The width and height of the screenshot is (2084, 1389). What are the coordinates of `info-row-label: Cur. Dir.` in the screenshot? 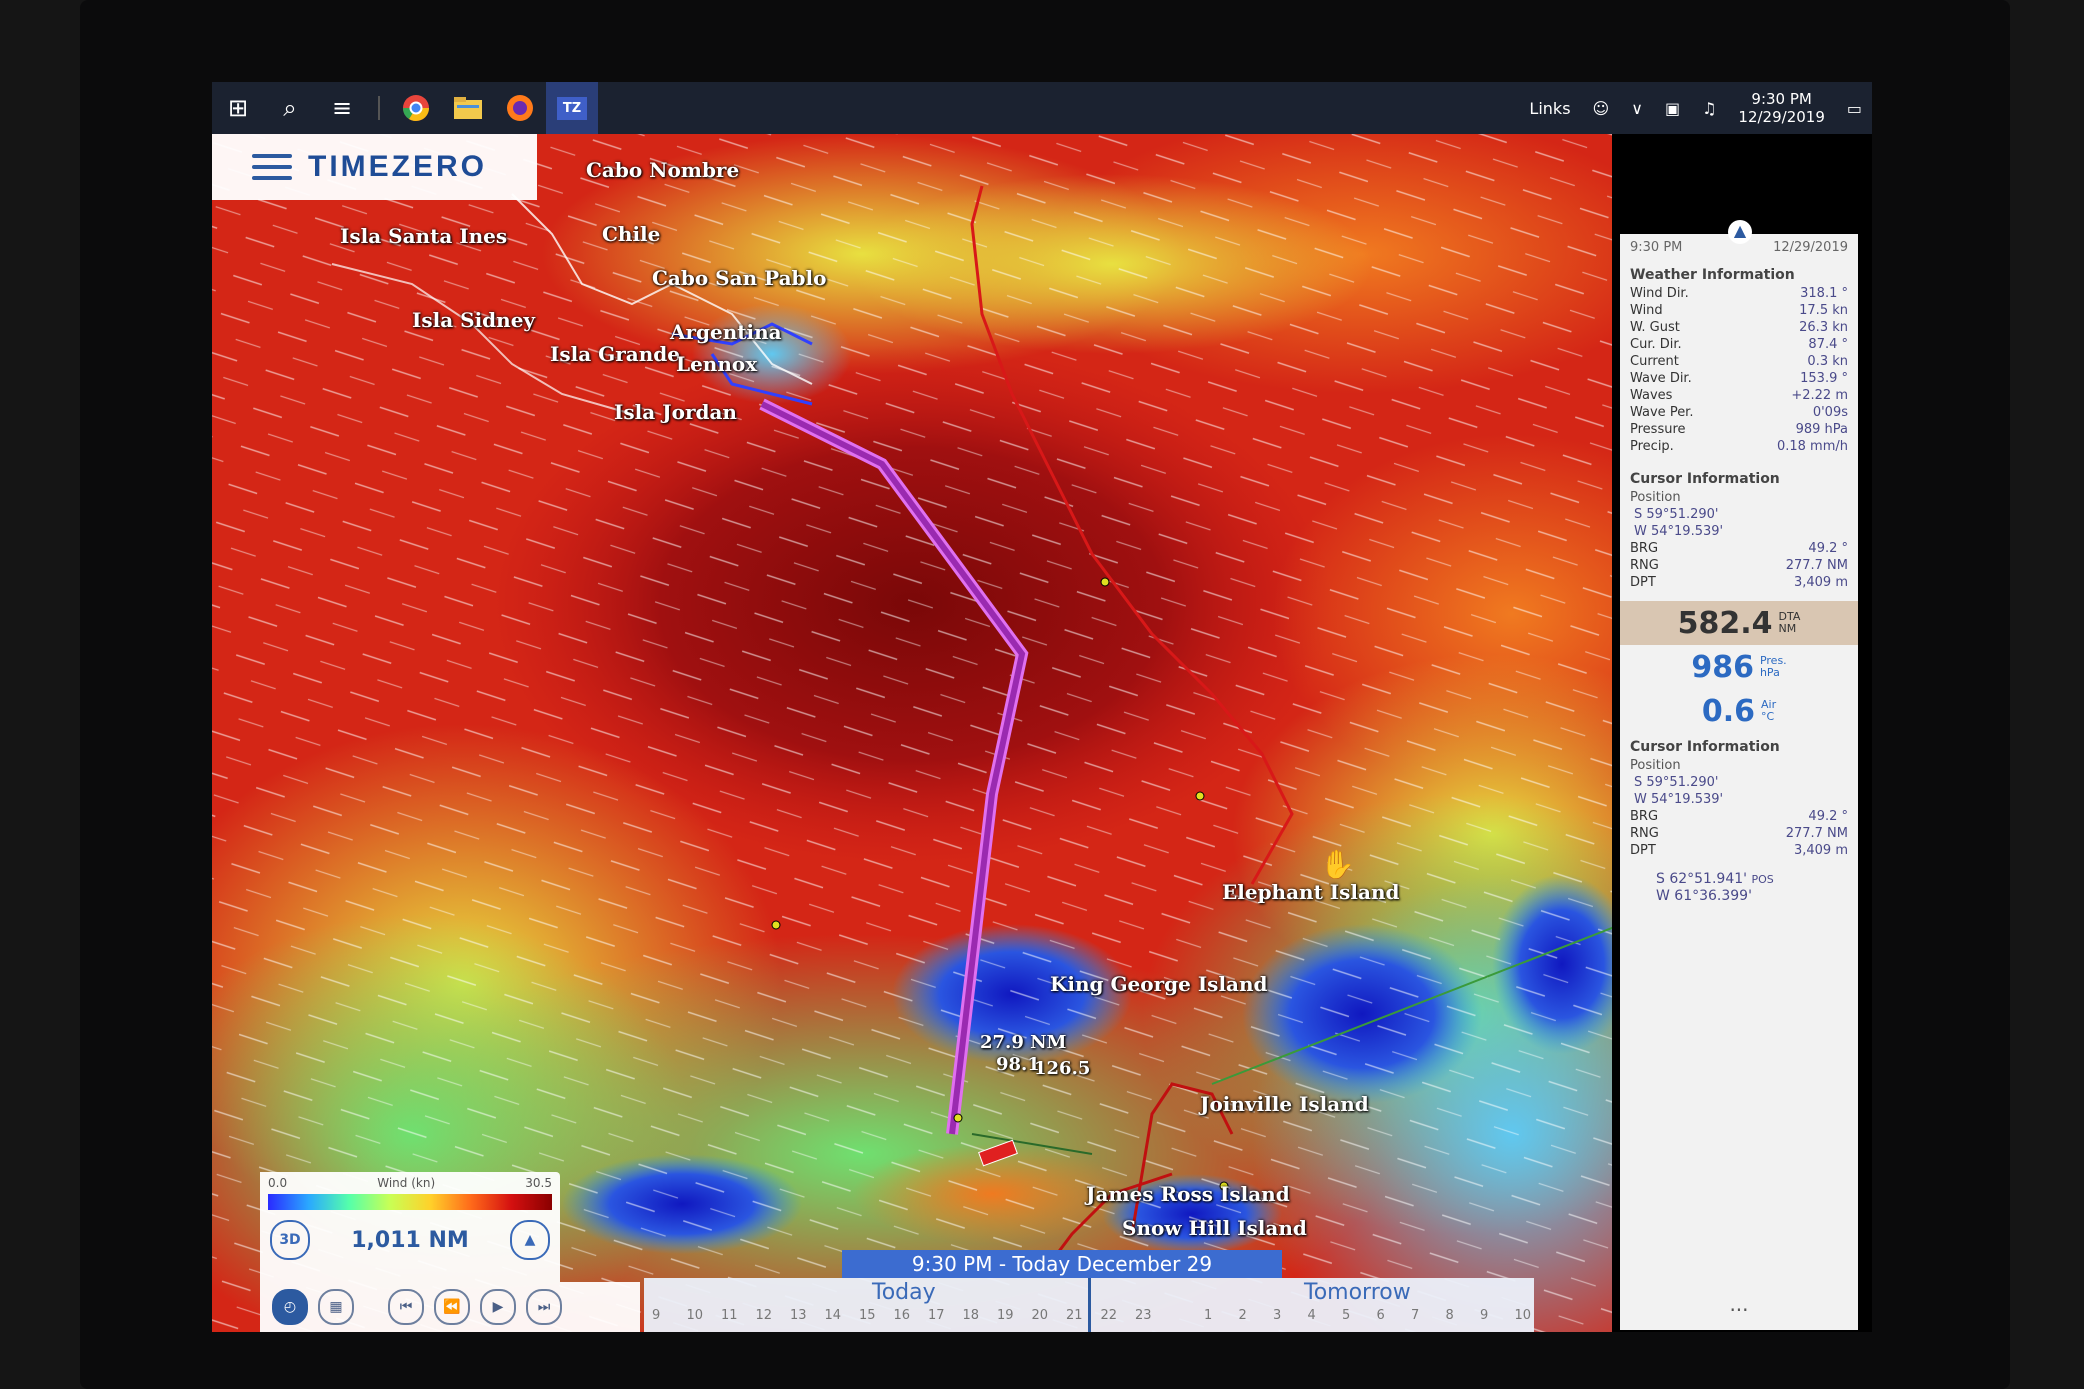 It's located at (1656, 344).